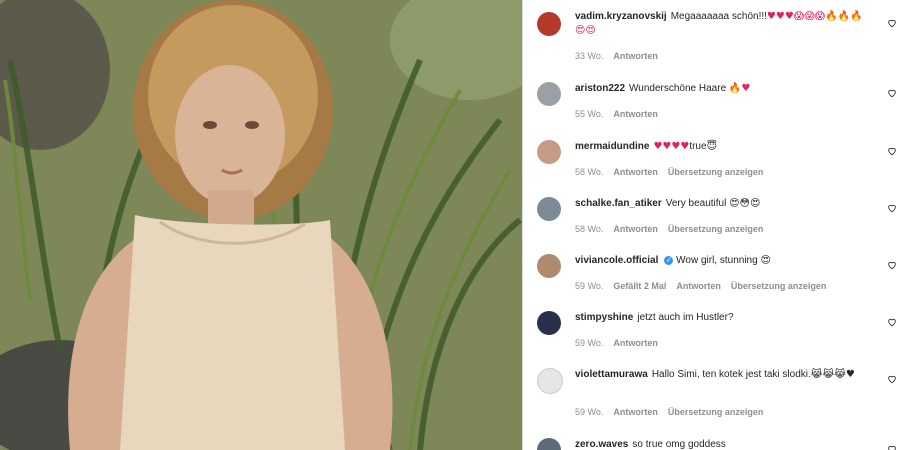  Describe the element at coordinates (718, 16) in the screenshot. I see `comment-text: Megaaaaaaa schön!!!` at that location.